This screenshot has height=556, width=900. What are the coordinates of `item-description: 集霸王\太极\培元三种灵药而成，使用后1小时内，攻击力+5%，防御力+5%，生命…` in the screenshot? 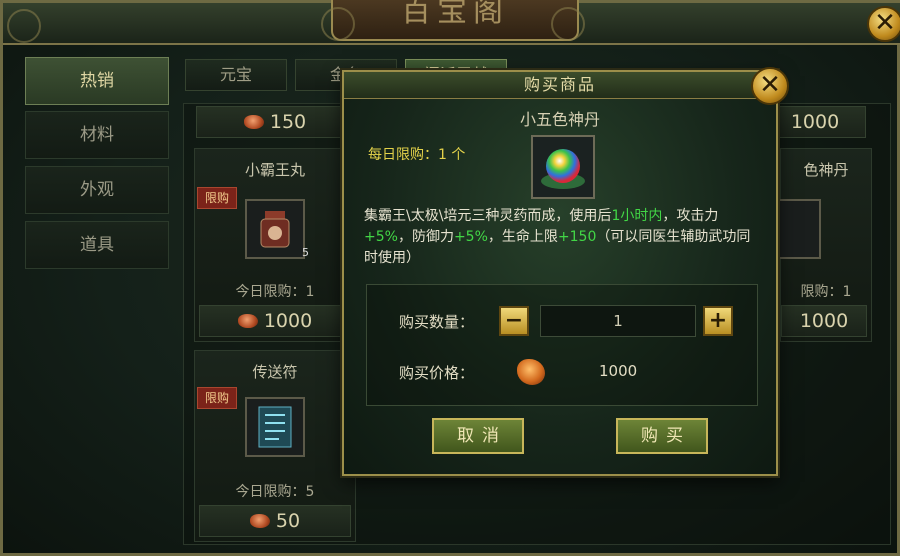 It's located at (557, 237).